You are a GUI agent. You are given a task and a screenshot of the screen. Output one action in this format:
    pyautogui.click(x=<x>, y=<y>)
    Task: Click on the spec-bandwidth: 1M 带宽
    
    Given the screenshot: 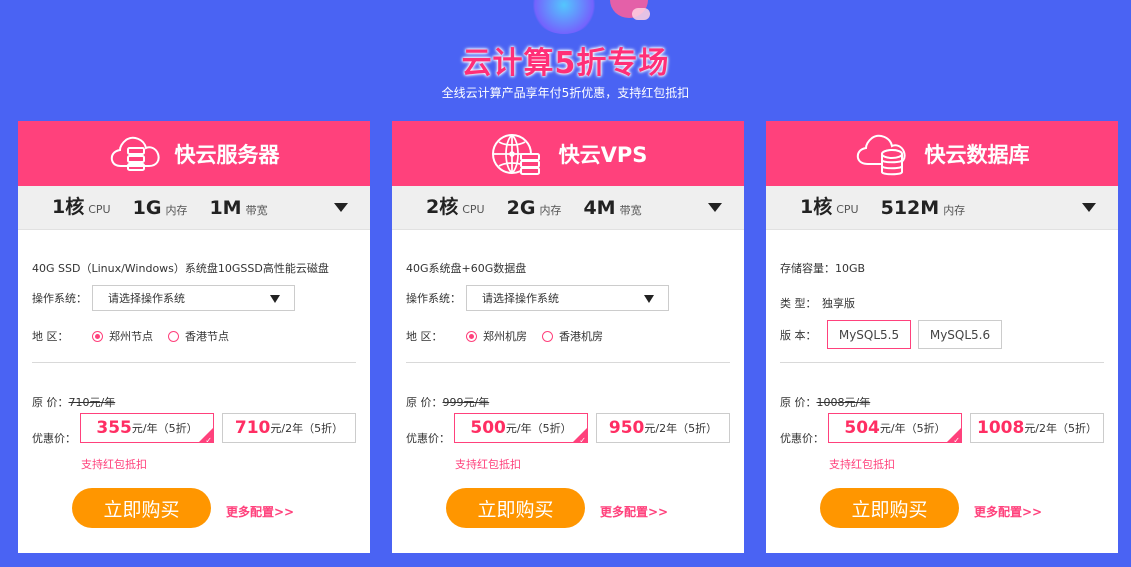 What is the action you would take?
    pyautogui.click(x=238, y=208)
    